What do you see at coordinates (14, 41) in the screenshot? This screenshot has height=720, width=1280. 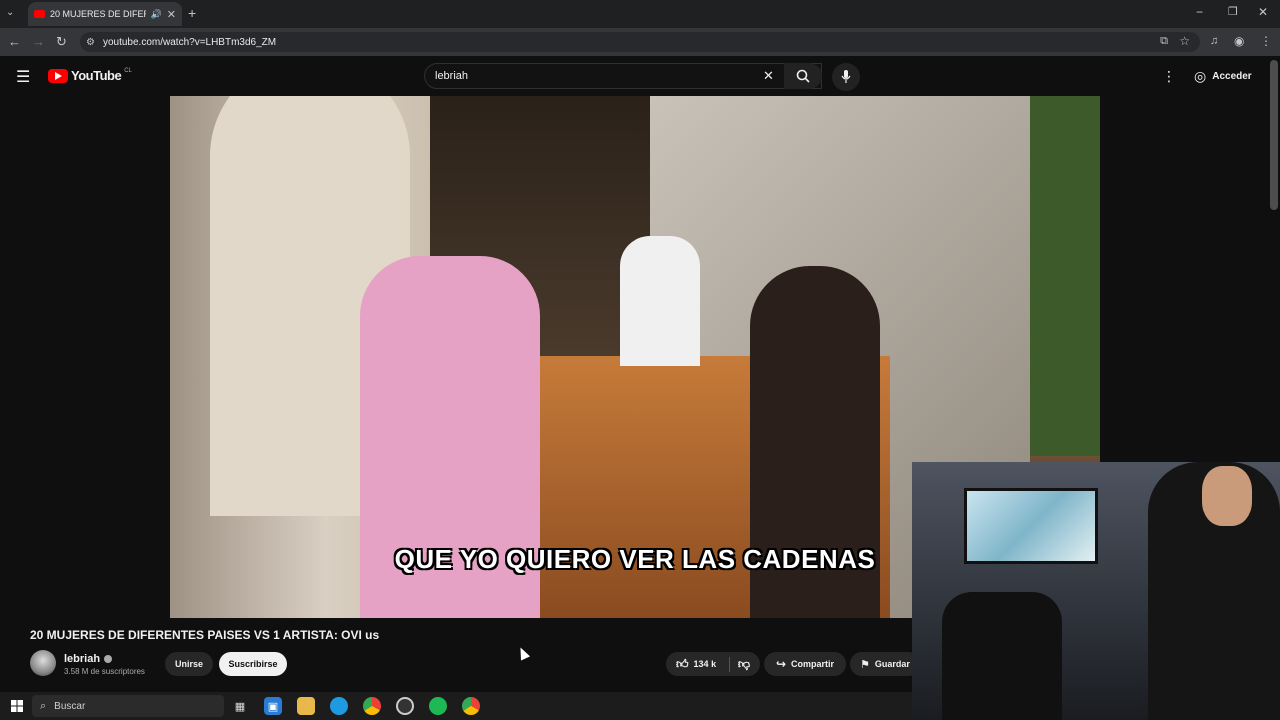 I see `back-icon: ←` at bounding box center [14, 41].